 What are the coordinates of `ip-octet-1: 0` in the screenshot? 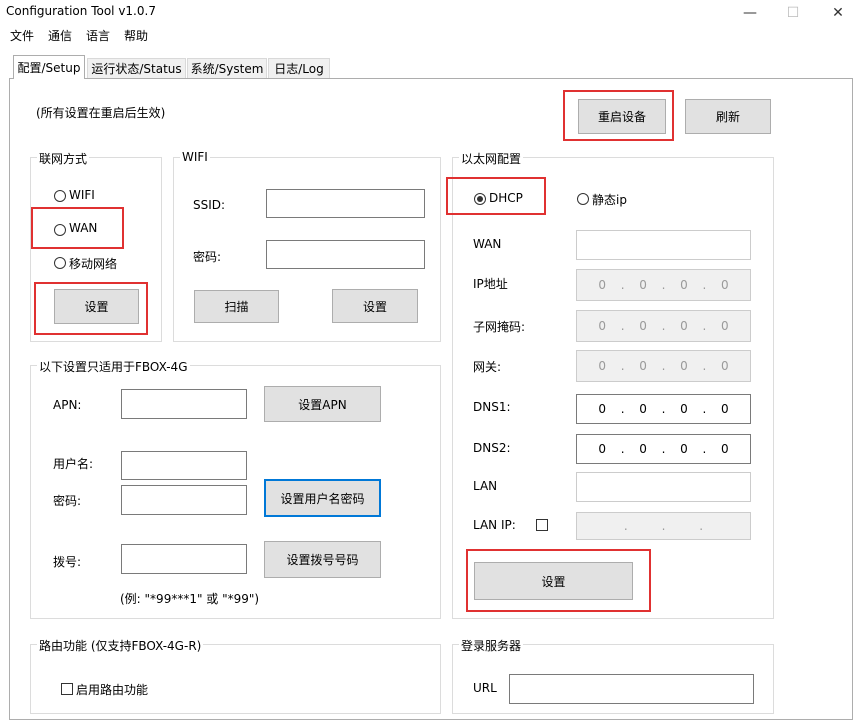 It's located at (602, 285).